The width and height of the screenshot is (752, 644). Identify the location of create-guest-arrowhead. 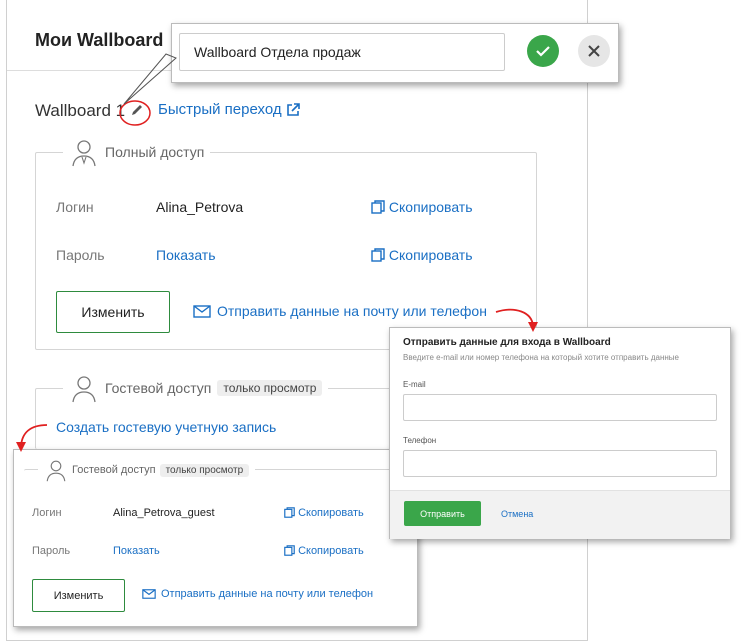
(21, 447).